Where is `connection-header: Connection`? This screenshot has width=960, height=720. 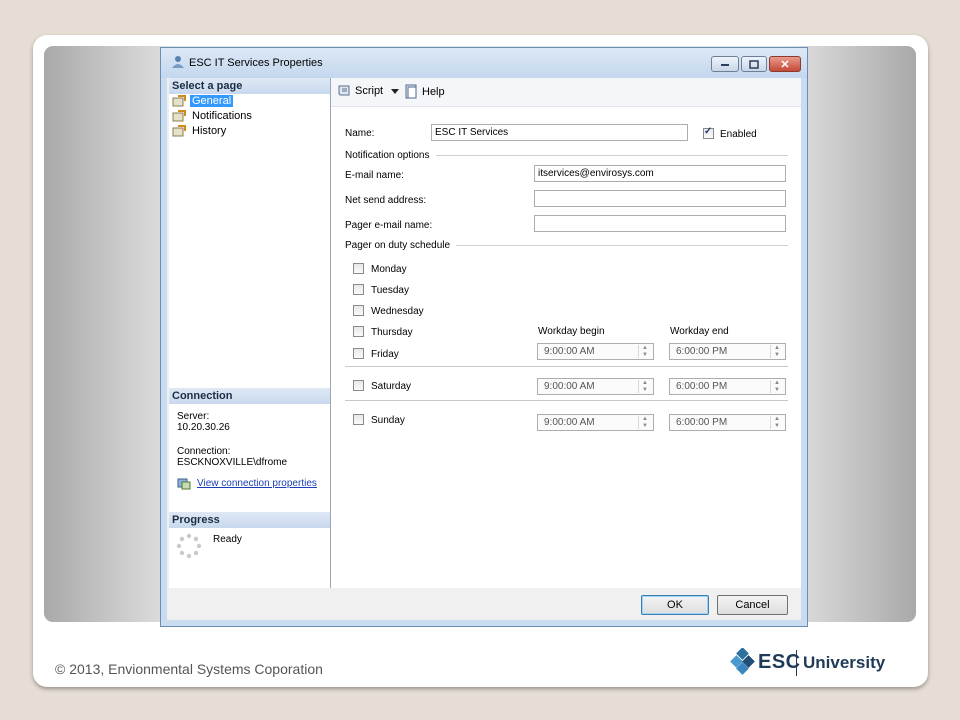 connection-header: Connection is located at coordinates (249, 396).